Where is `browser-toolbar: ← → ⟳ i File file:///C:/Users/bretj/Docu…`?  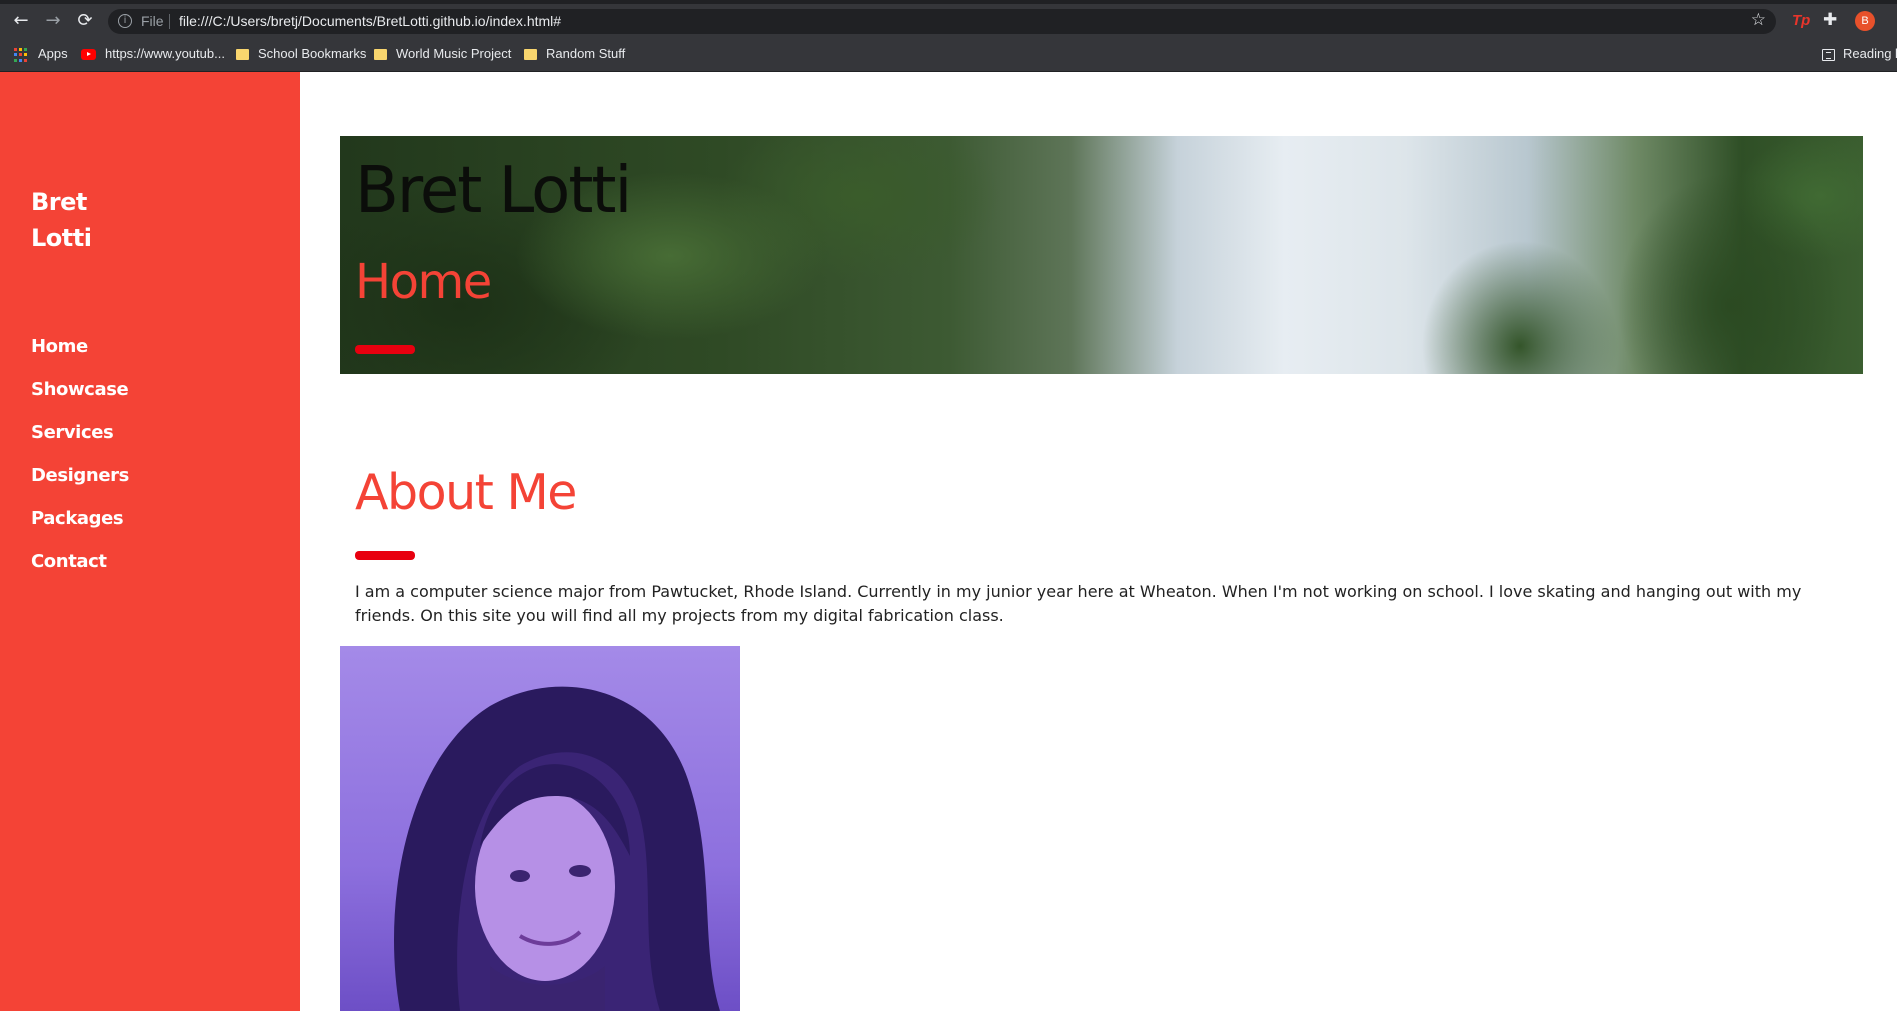 browser-toolbar: ← → ⟳ i File file:///C:/Users/bretj/Docu… is located at coordinates (948, 21).